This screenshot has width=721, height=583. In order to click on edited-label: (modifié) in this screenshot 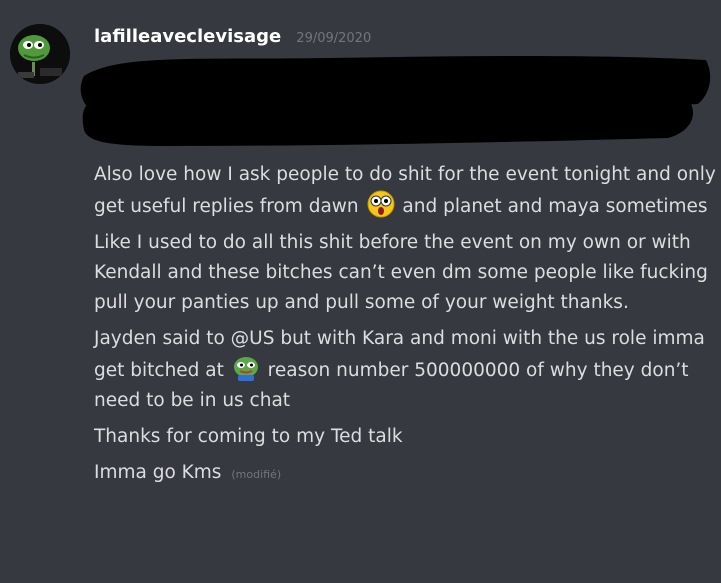, I will do `click(256, 474)`.